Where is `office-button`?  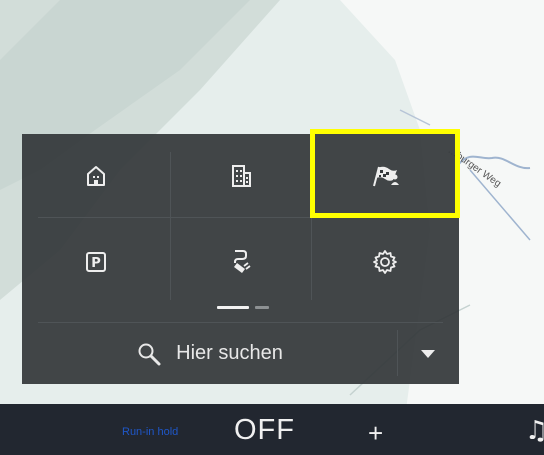
office-button is located at coordinates (240, 175).